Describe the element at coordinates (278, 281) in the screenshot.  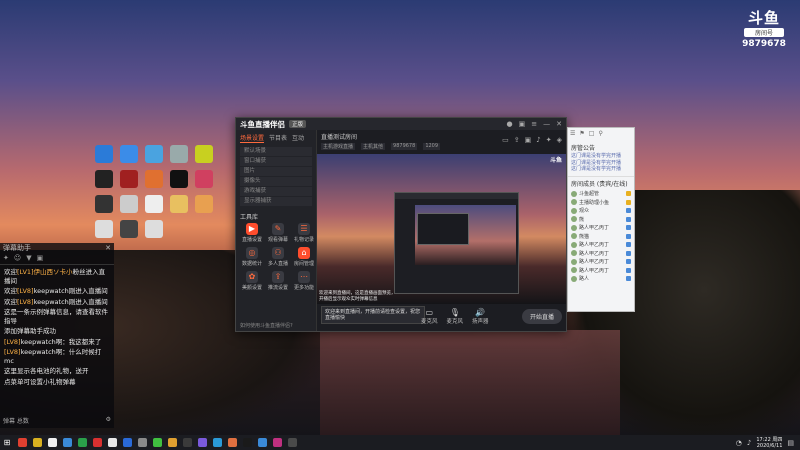
I see `tool-button: ⇪ 推流设置` at that location.